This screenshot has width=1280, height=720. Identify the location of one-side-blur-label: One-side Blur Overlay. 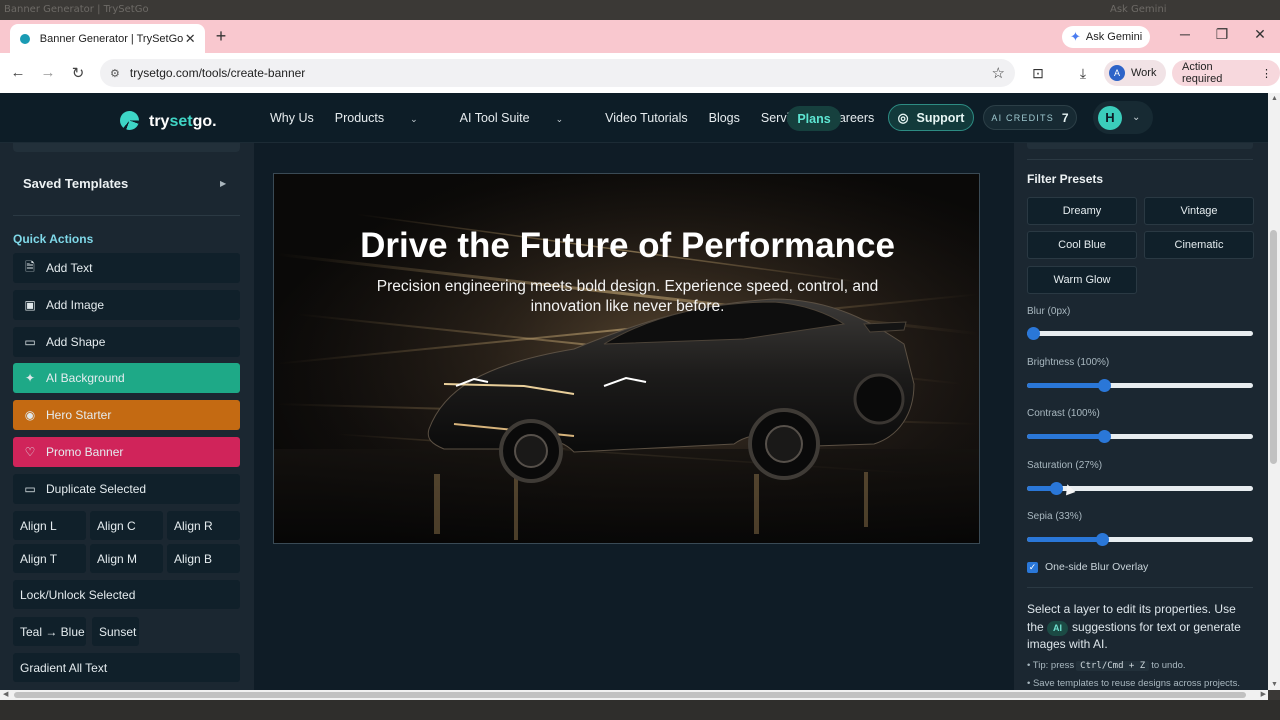
(1096, 567).